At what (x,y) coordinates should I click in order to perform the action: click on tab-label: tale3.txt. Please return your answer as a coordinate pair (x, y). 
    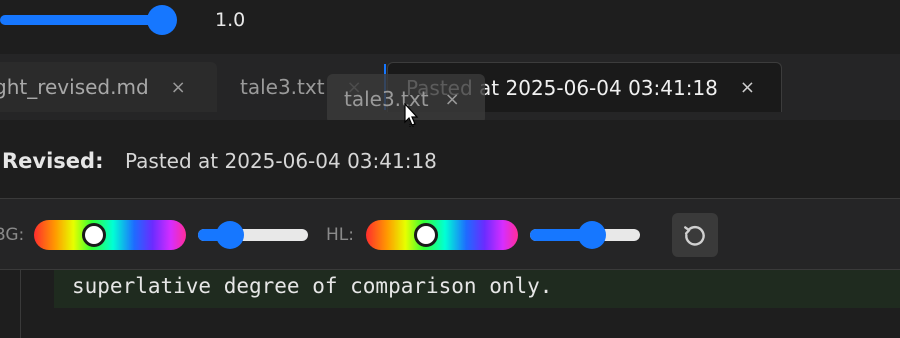
    Looking at the image, I should click on (282, 87).